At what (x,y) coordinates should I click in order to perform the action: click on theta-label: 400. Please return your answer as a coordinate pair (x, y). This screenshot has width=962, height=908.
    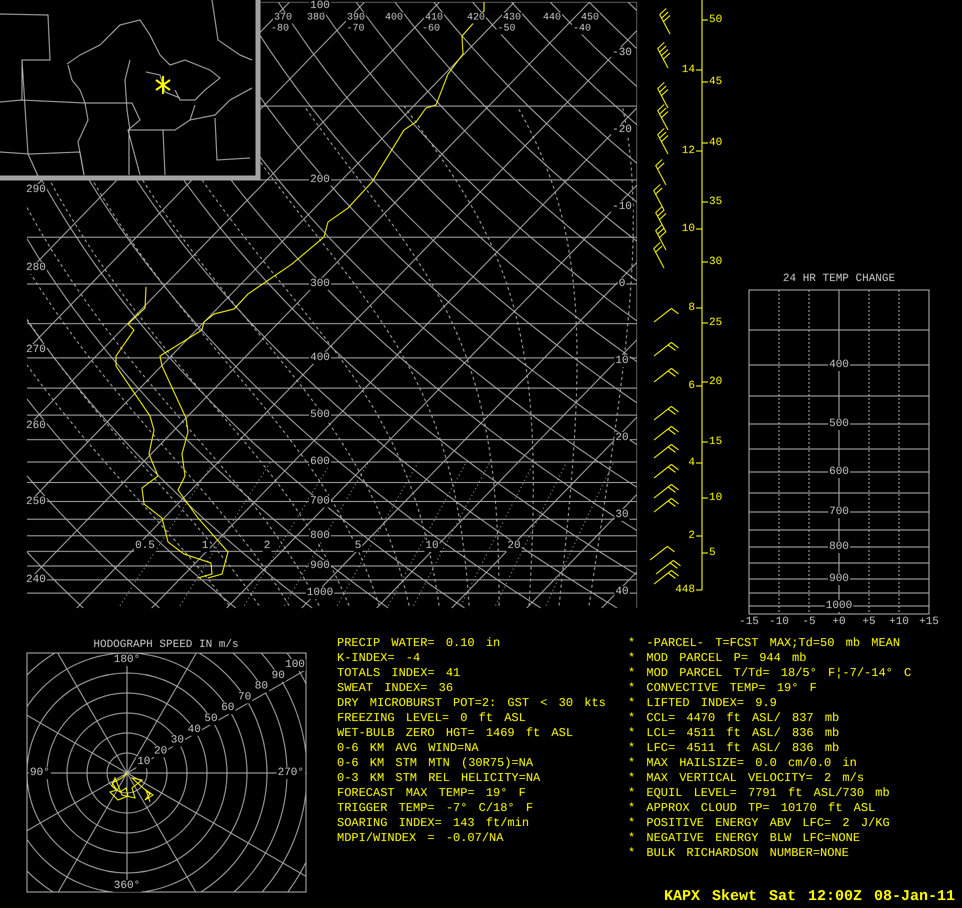
    Looking at the image, I should click on (394, 18).